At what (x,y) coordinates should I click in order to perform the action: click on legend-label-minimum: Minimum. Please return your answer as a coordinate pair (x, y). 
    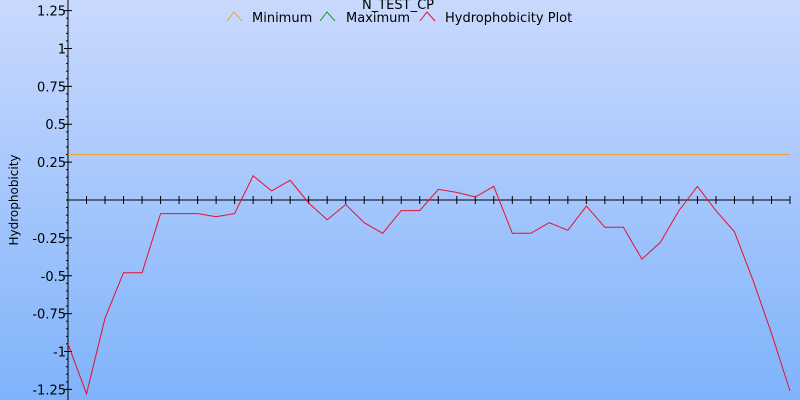
    Looking at the image, I should click on (282, 18).